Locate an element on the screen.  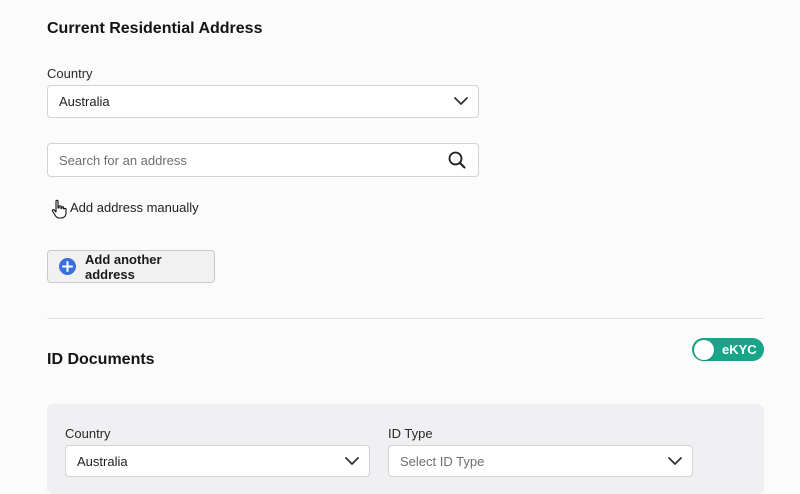
address-search-placeholder: Search for an address is located at coordinates (123, 160).